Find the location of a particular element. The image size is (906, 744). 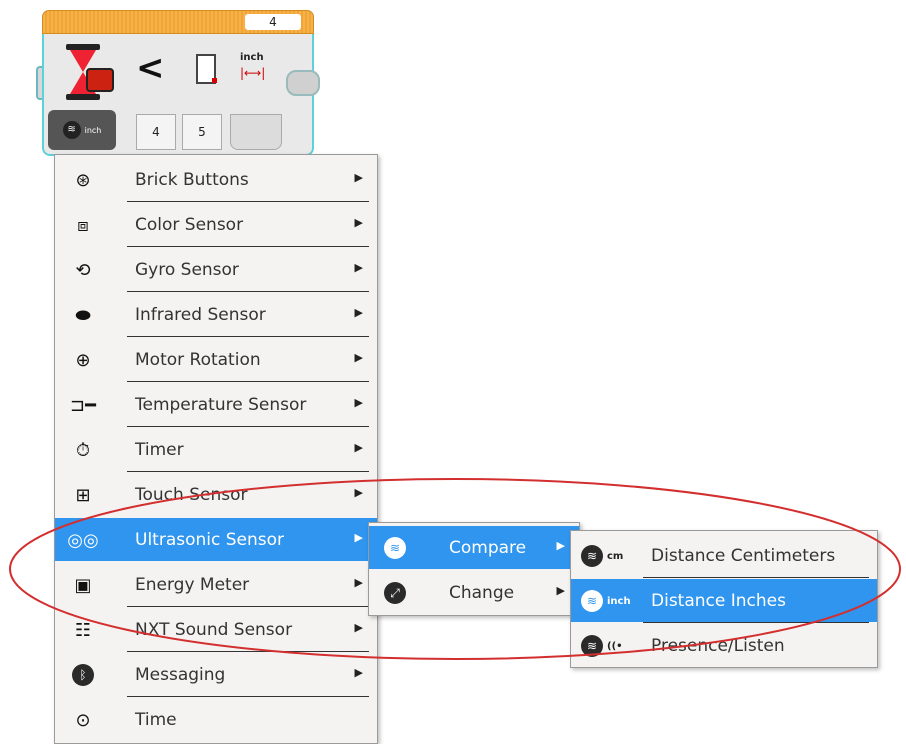

menu-item-temperature-sensor: ⊐━ Temperature Sensor ▶ is located at coordinates (216, 404).